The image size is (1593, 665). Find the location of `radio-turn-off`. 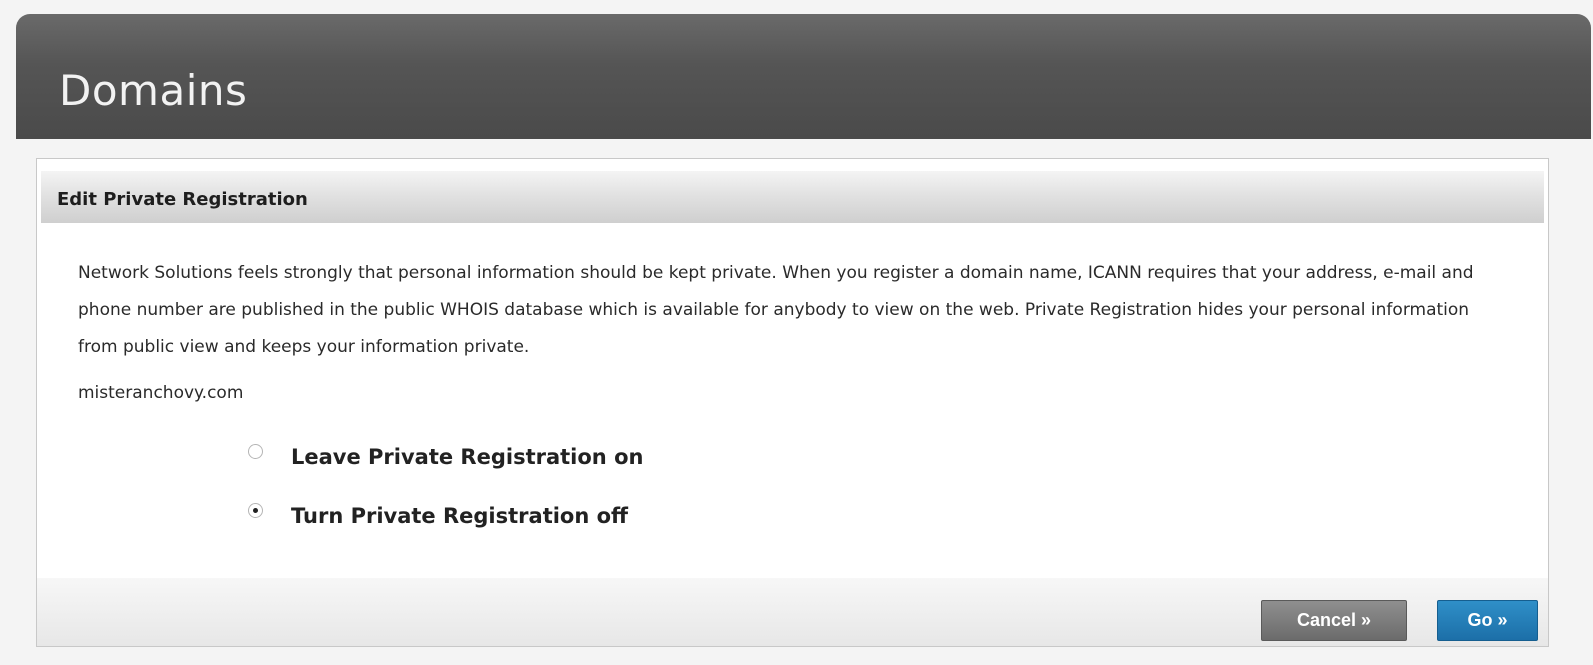

radio-turn-off is located at coordinates (255, 510).